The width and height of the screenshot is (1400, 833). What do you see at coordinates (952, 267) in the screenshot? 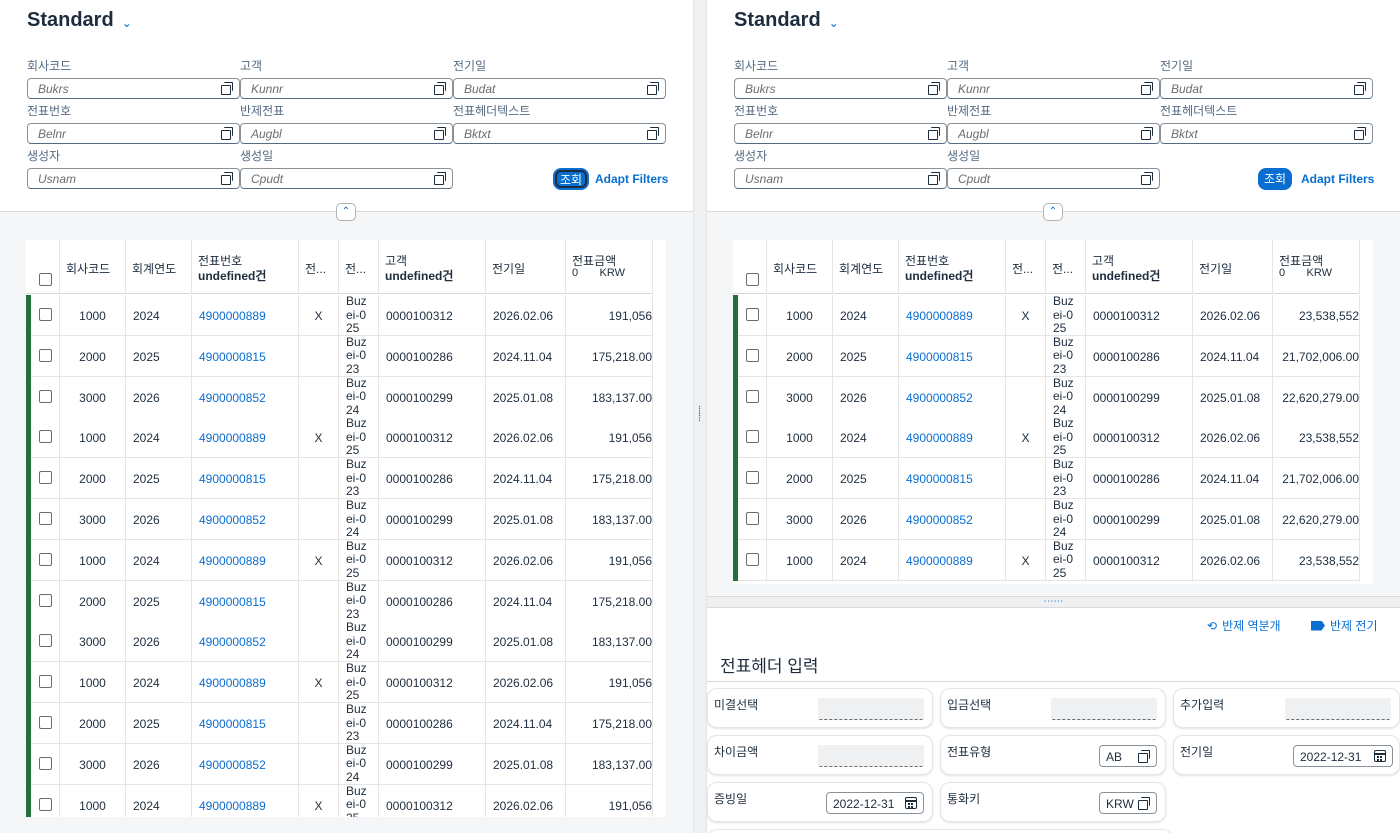
I see `column-header: 전표번호 undefined건` at bounding box center [952, 267].